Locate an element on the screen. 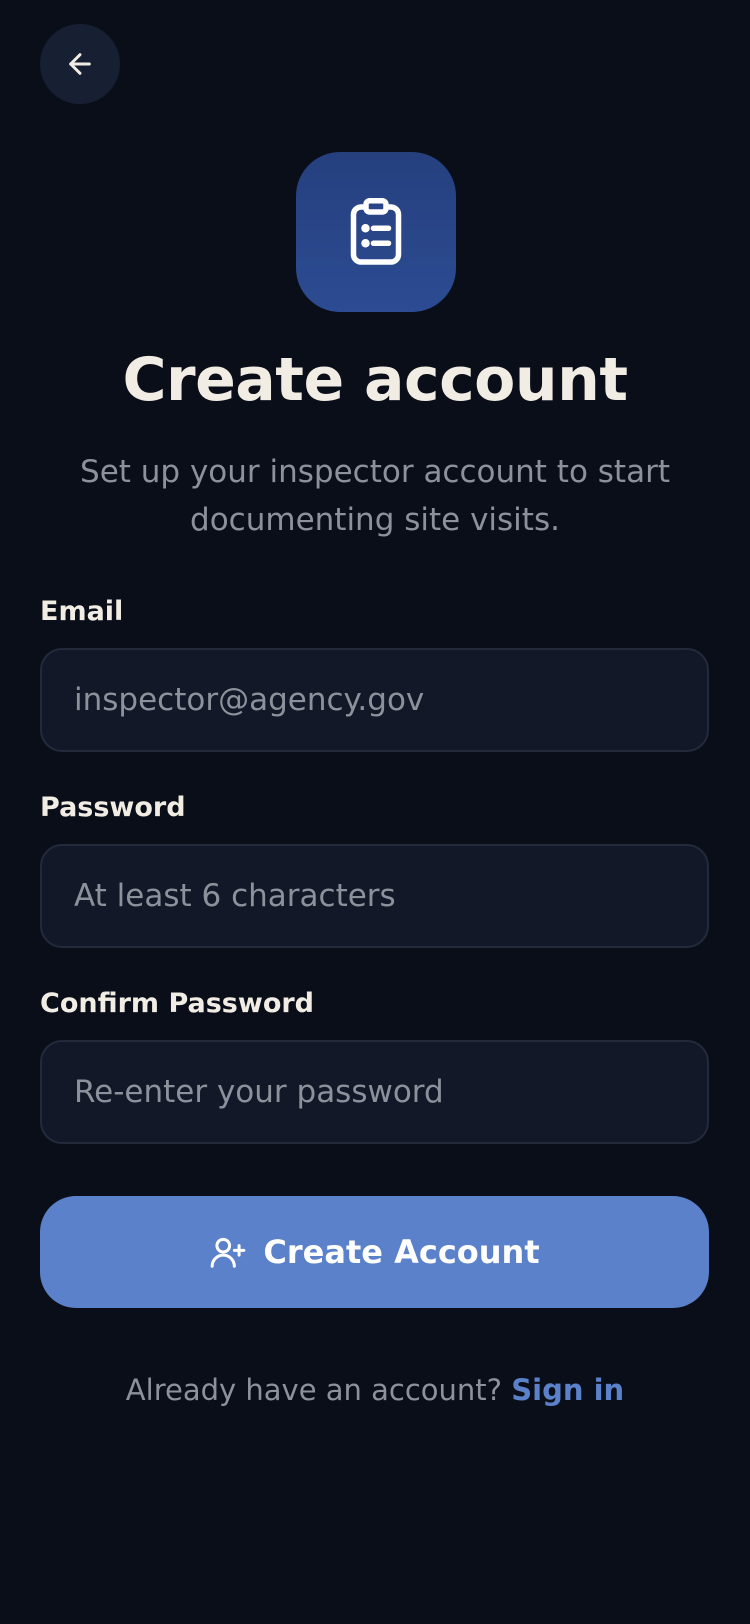  confirm-password-field-container is located at coordinates (374, 1092).